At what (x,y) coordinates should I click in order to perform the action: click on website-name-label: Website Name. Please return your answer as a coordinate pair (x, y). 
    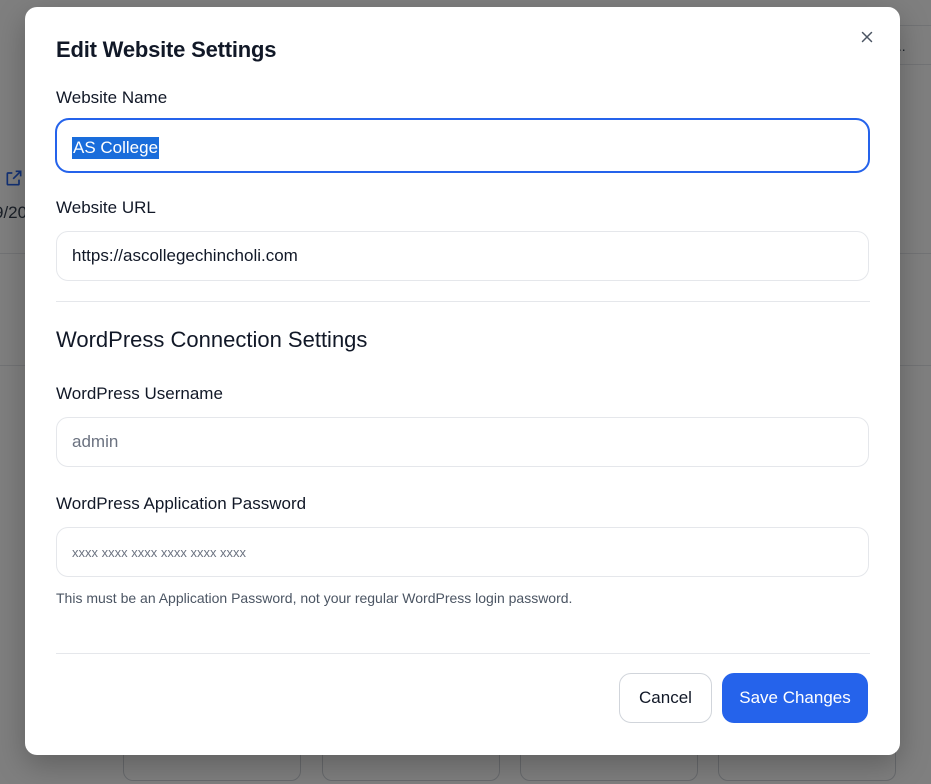
    Looking at the image, I should click on (112, 97).